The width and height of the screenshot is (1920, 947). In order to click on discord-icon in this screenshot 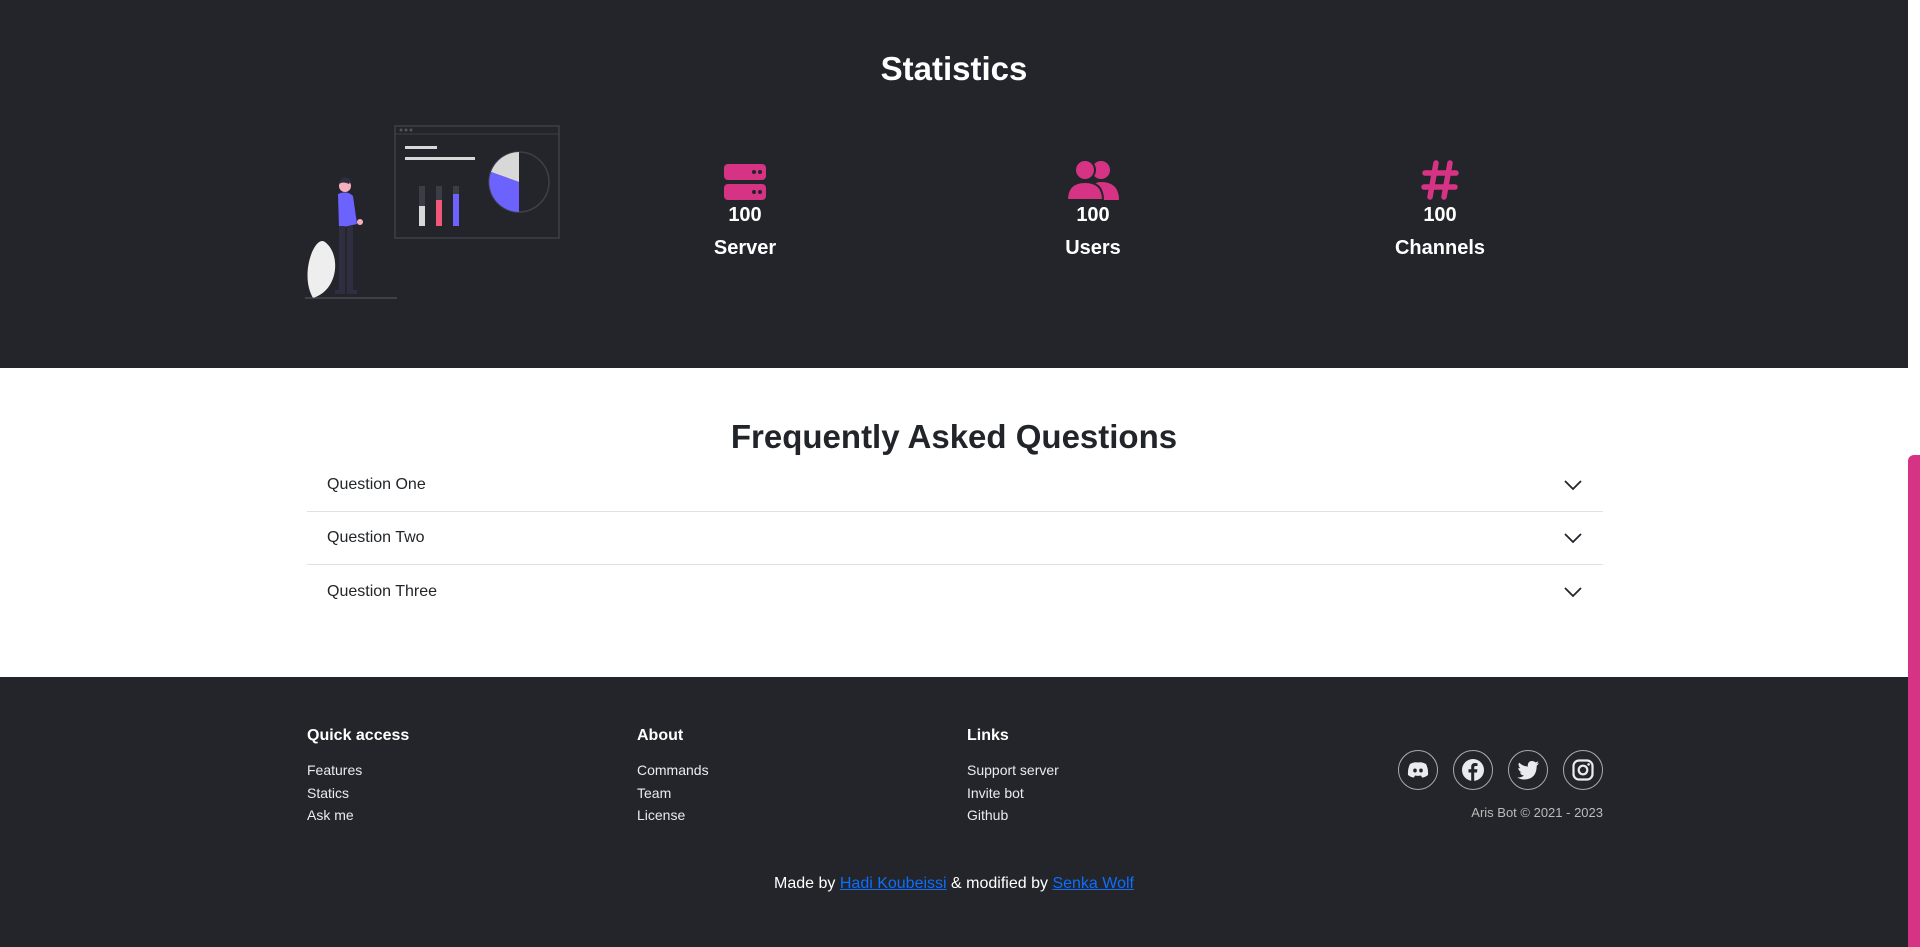, I will do `click(1418, 770)`.